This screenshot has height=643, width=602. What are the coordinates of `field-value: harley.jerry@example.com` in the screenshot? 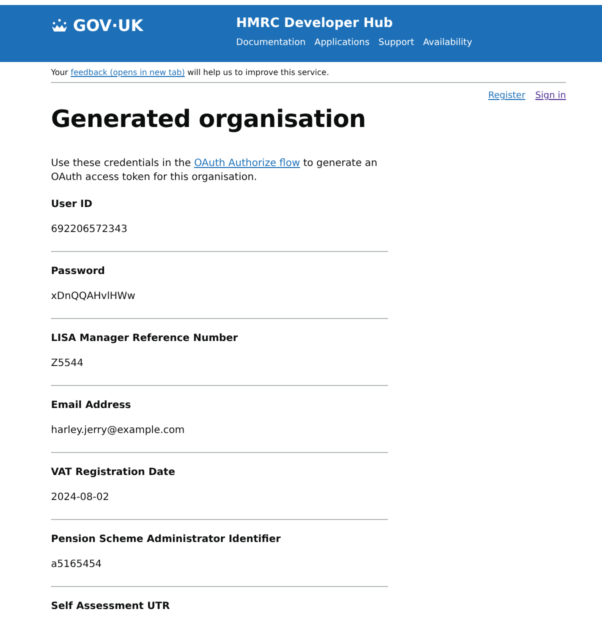 It's located at (118, 430).